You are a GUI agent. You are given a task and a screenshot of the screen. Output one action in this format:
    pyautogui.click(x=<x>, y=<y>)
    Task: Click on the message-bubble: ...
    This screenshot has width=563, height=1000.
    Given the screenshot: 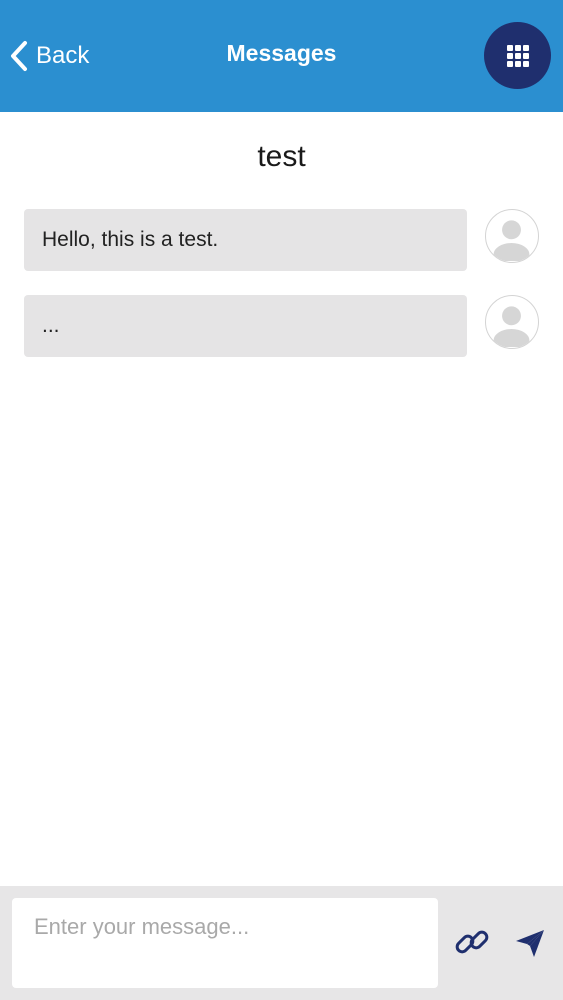 What is the action you would take?
    pyautogui.click(x=245, y=326)
    